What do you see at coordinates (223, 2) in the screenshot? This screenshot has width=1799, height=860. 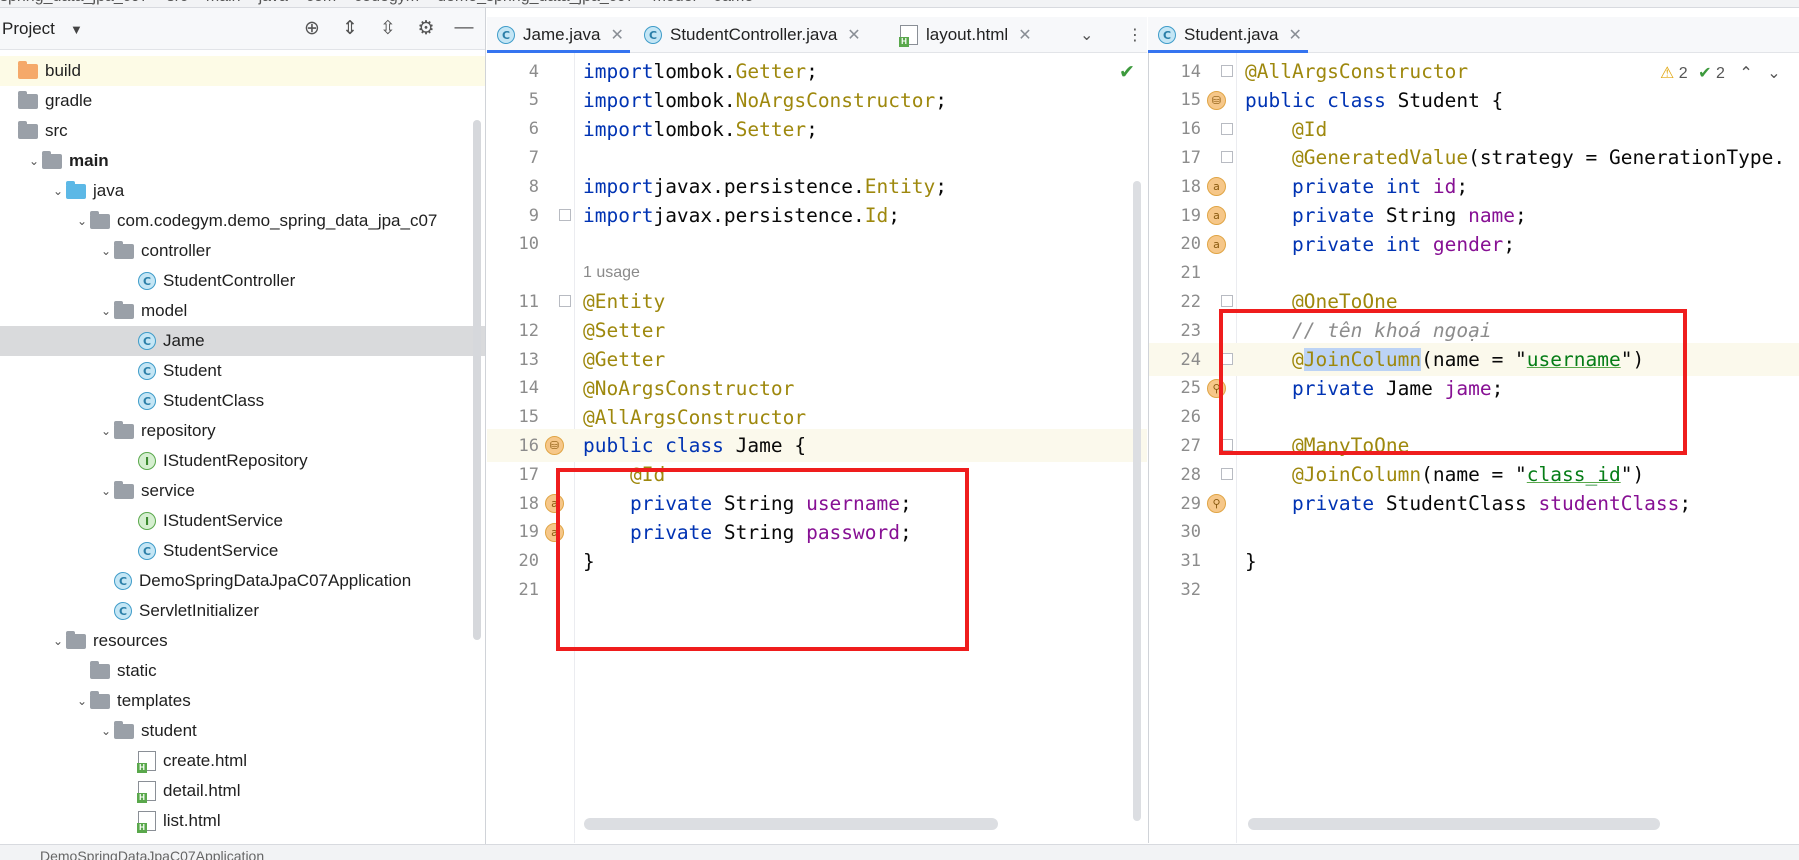 I see `breadcrumb-item: main` at bounding box center [223, 2].